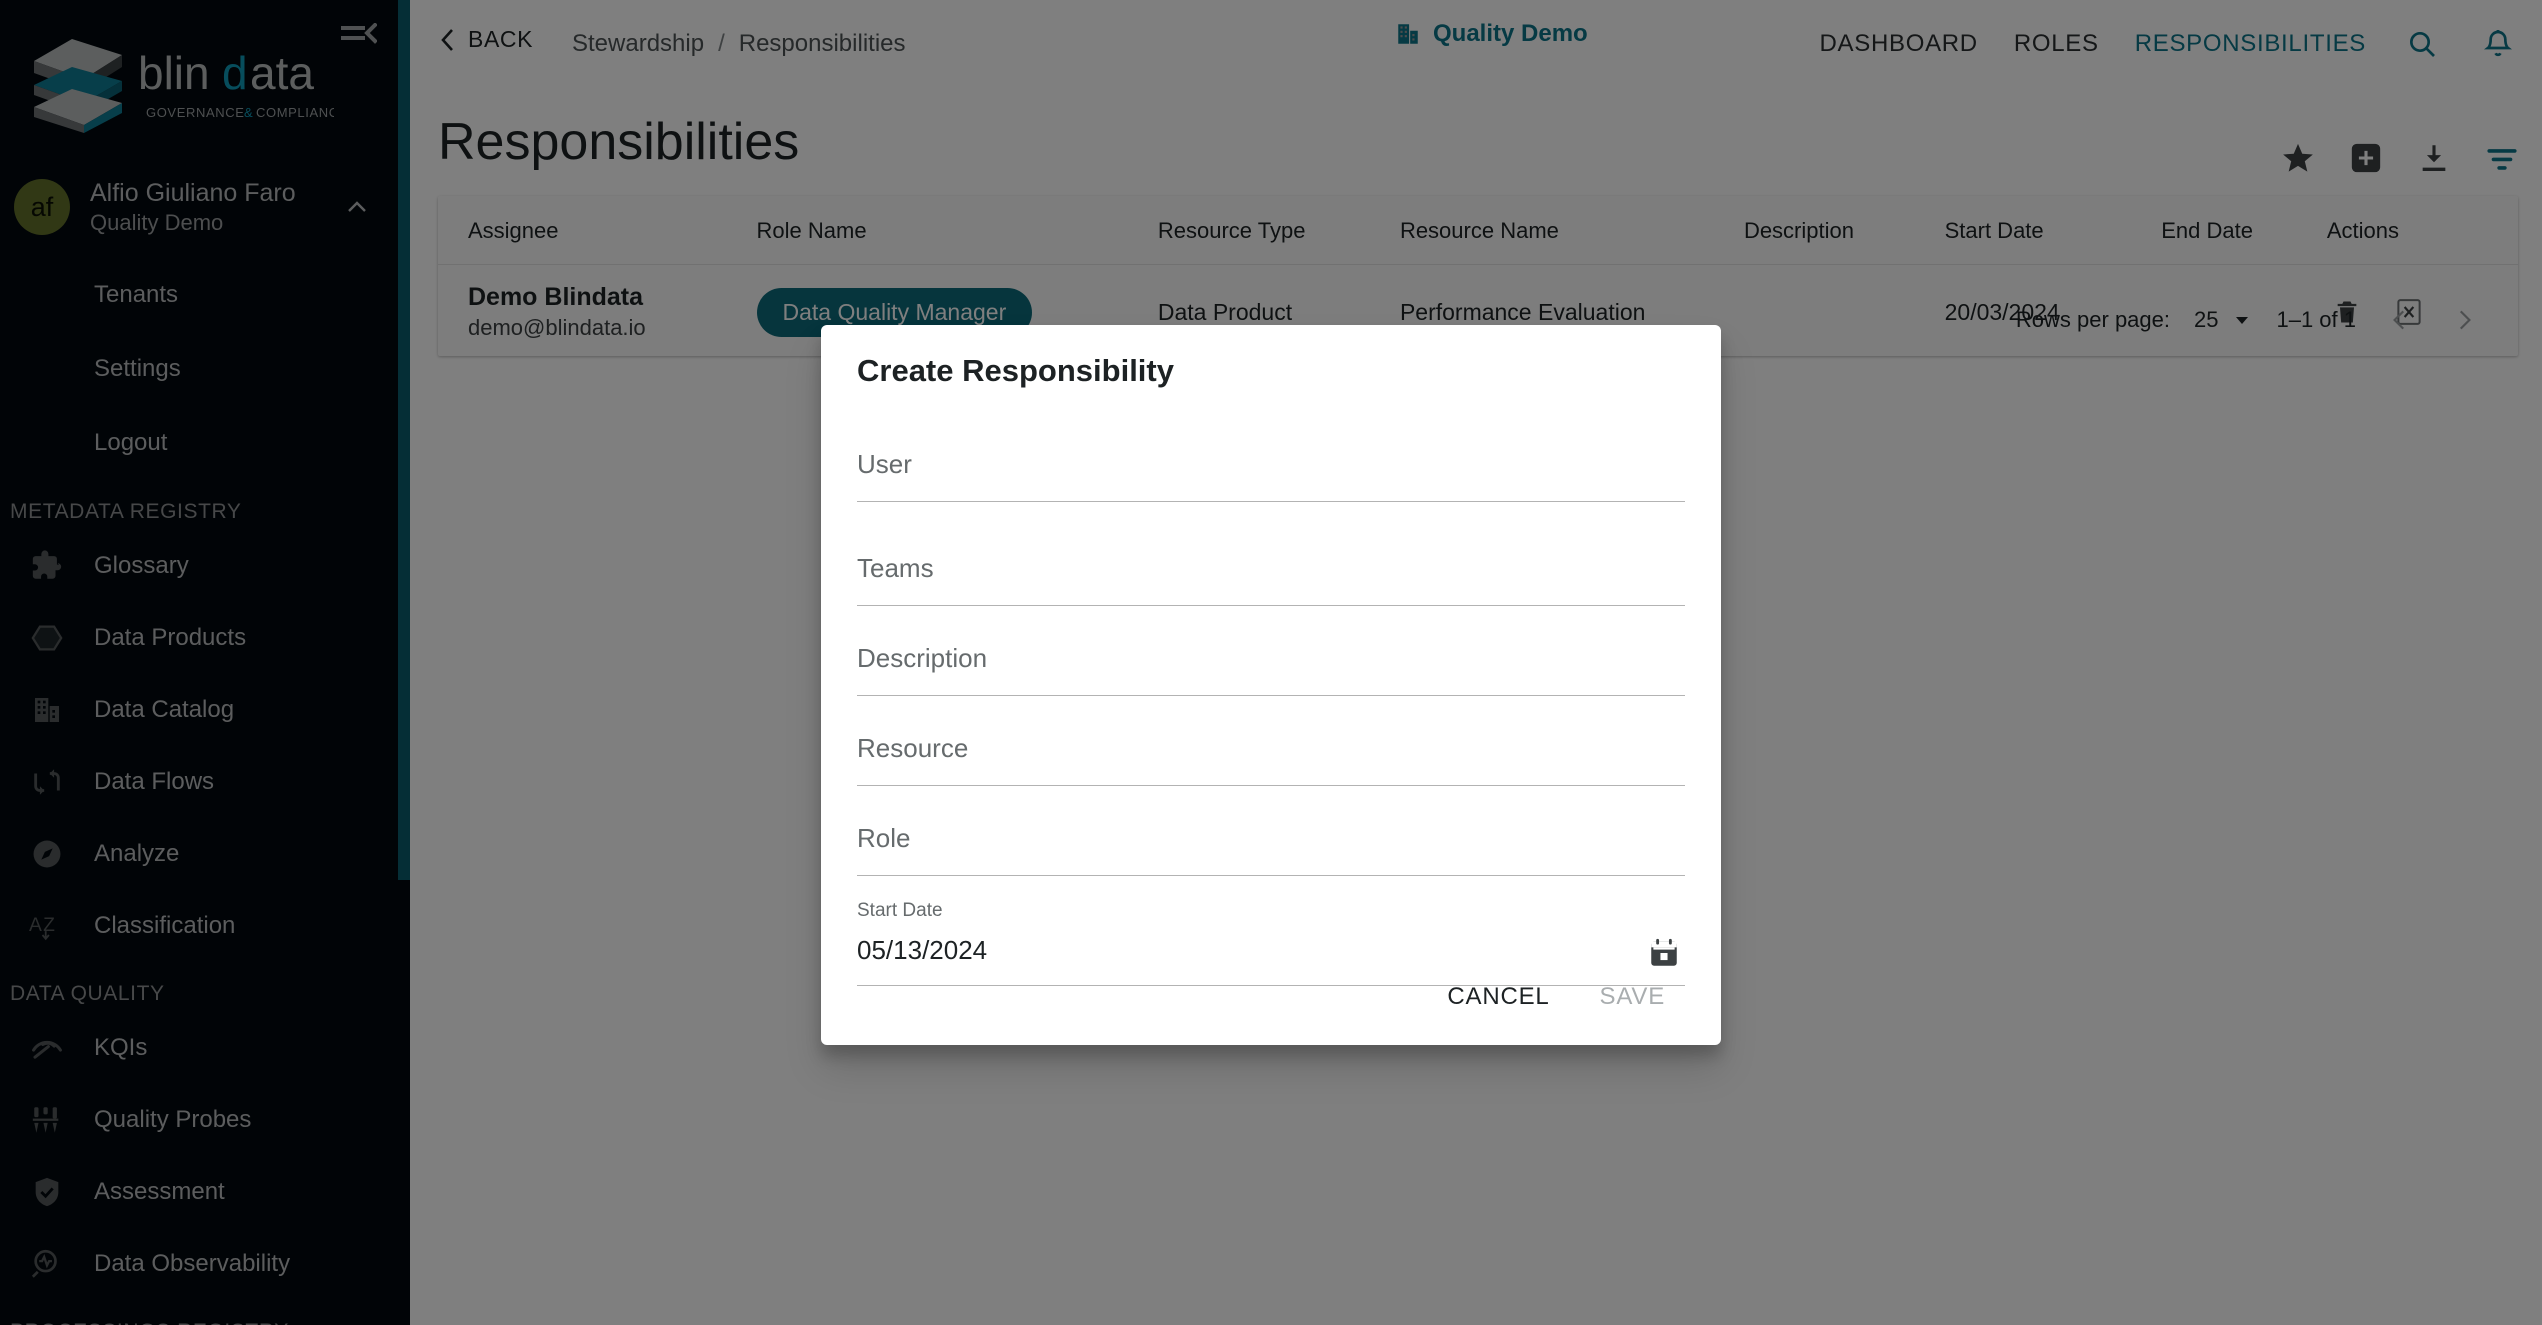  Describe the element at coordinates (884, 464) in the screenshot. I see `user-field-placeholder: User` at that location.